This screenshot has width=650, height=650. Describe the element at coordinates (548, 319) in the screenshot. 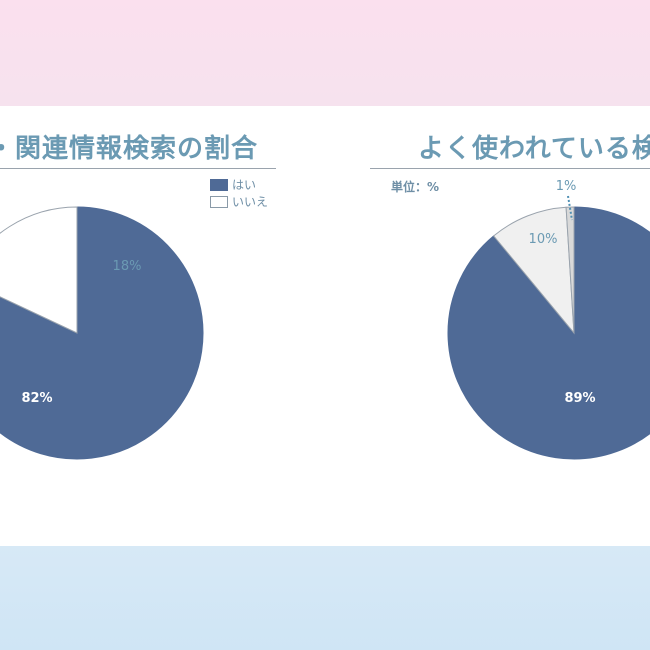

I see `right-pie-chart: 89% 10% 1%` at that location.